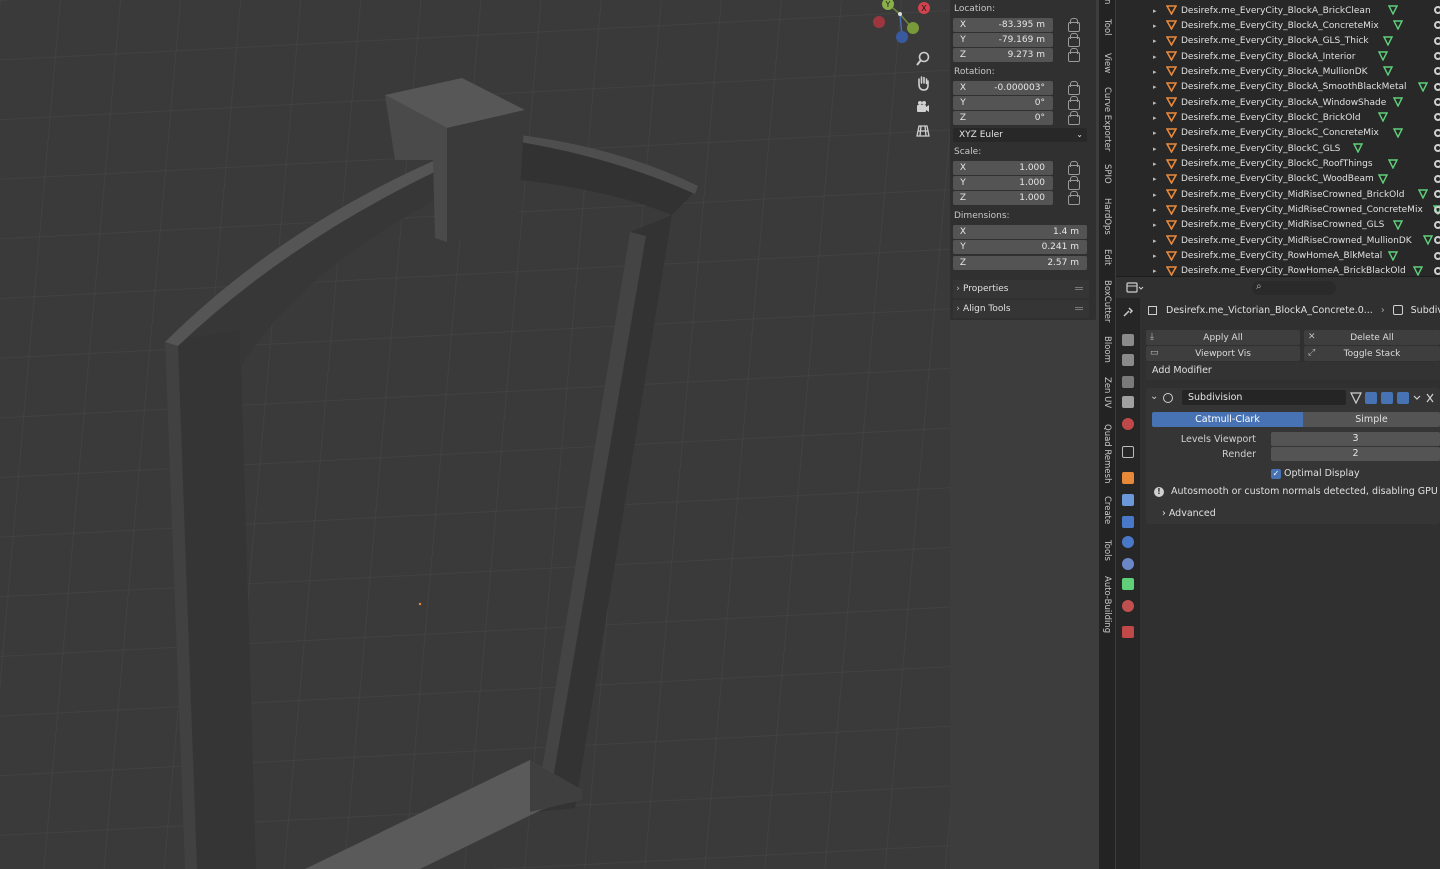  I want to click on outliner-row: ▸ Desirefx.me_EveryCity_BlockA_GLS_Thick, so click(1278, 41).